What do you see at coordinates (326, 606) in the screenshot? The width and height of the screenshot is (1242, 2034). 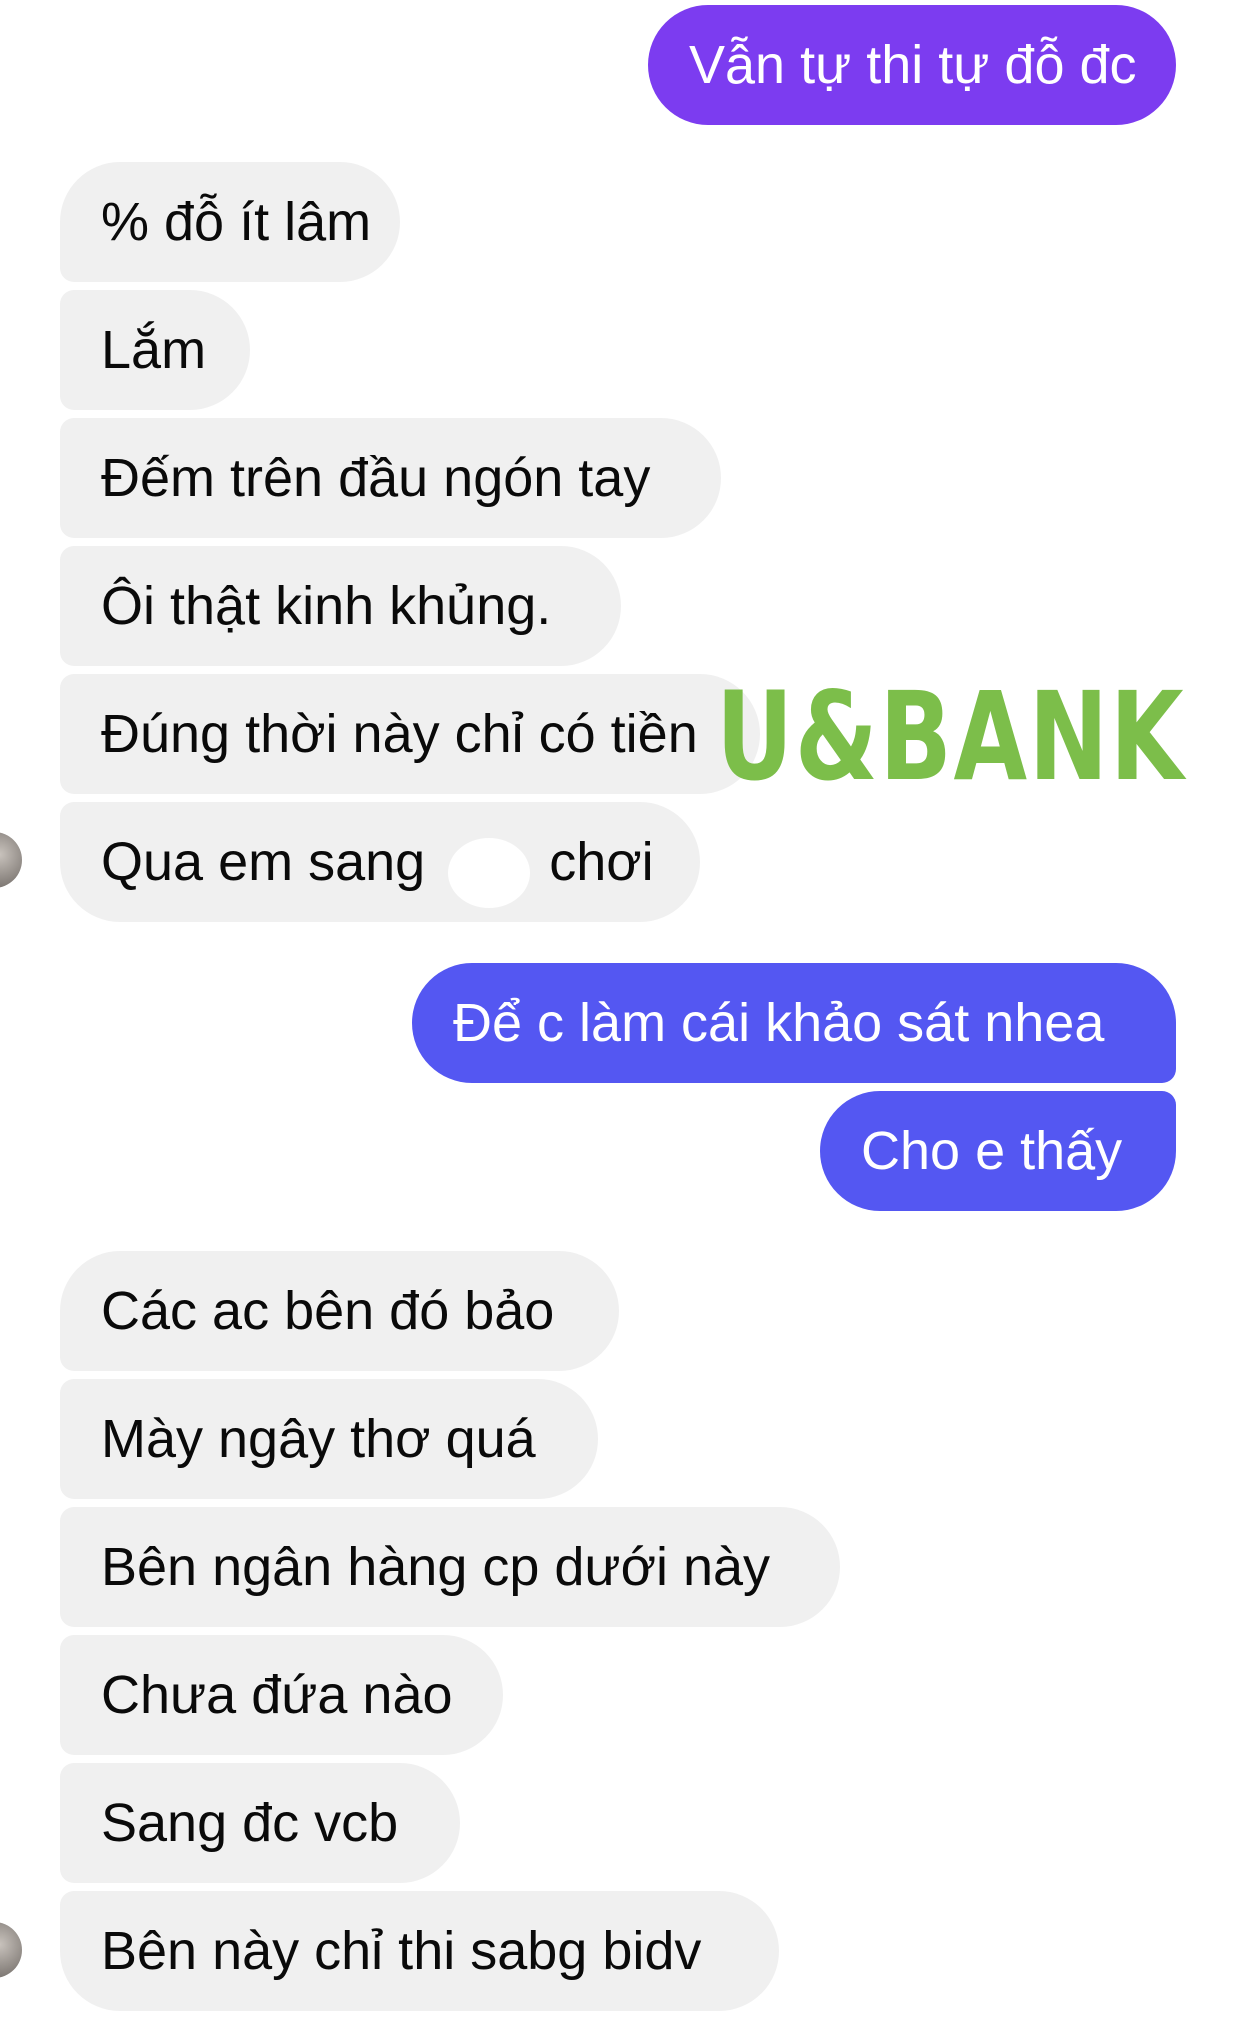 I see `message-text: Ôi thật kinh khủng.` at bounding box center [326, 606].